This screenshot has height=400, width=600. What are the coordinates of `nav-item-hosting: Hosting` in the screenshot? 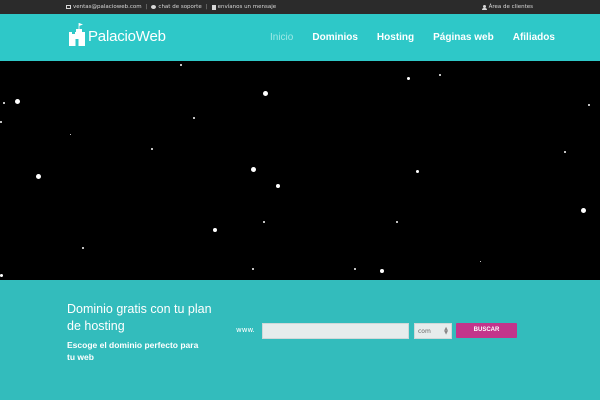 It's located at (395, 37).